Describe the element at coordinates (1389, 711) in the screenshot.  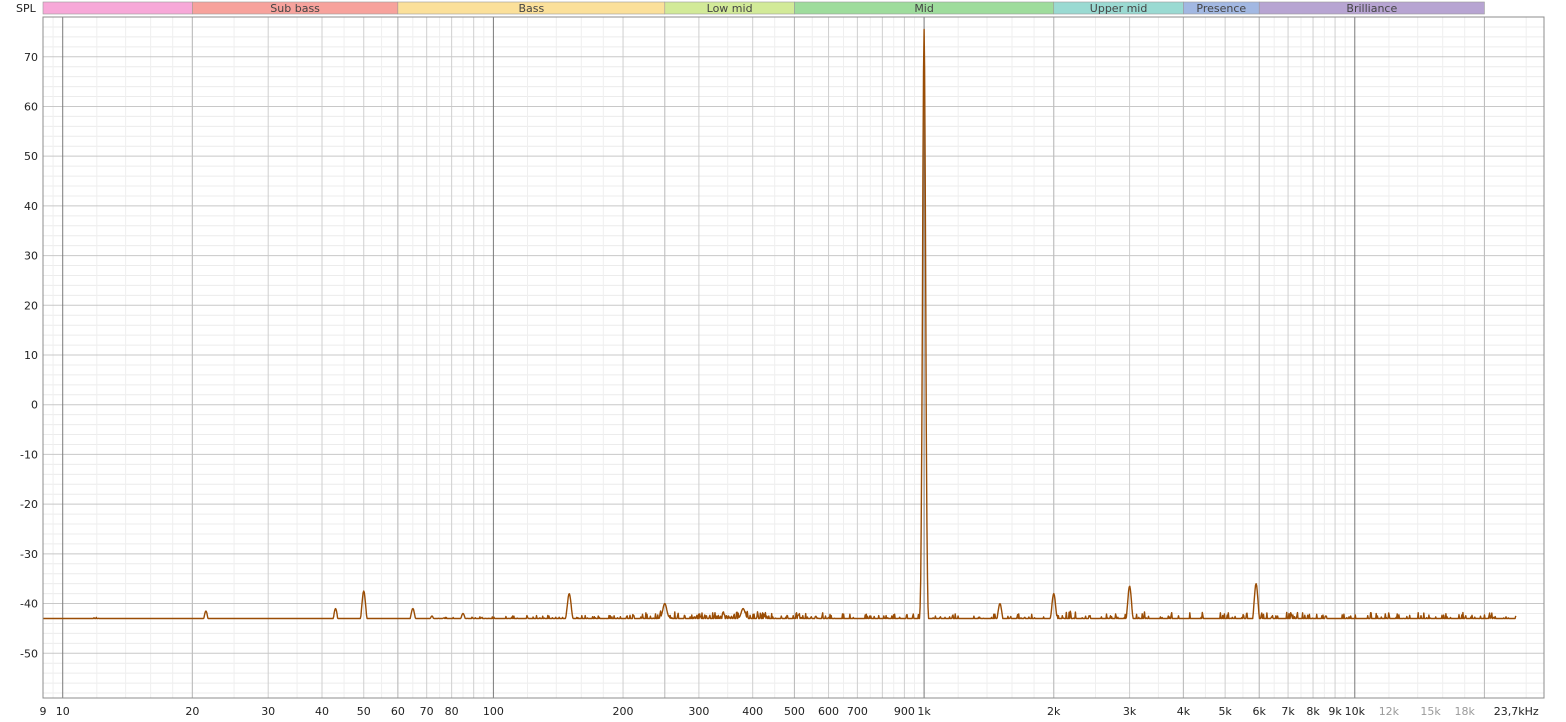
I see `x-tick-label: 12k` at that location.